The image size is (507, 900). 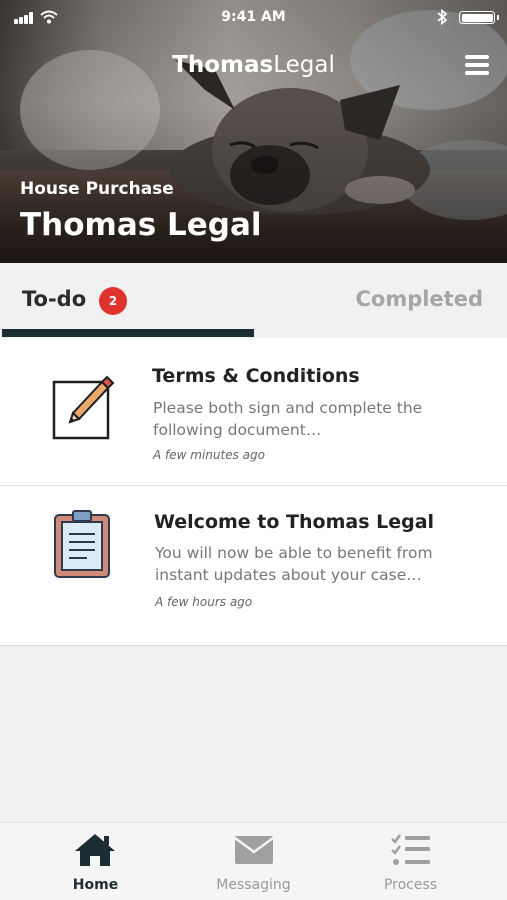 I want to click on brand-bold: Thomas, so click(x=223, y=65).